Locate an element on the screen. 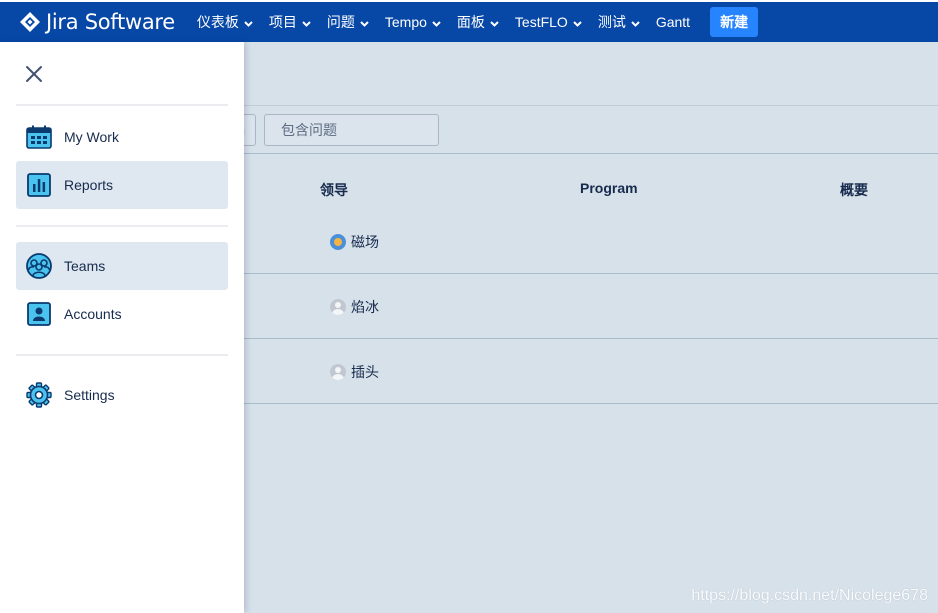  table-row-lead: 焰冰 is located at coordinates (354, 307).